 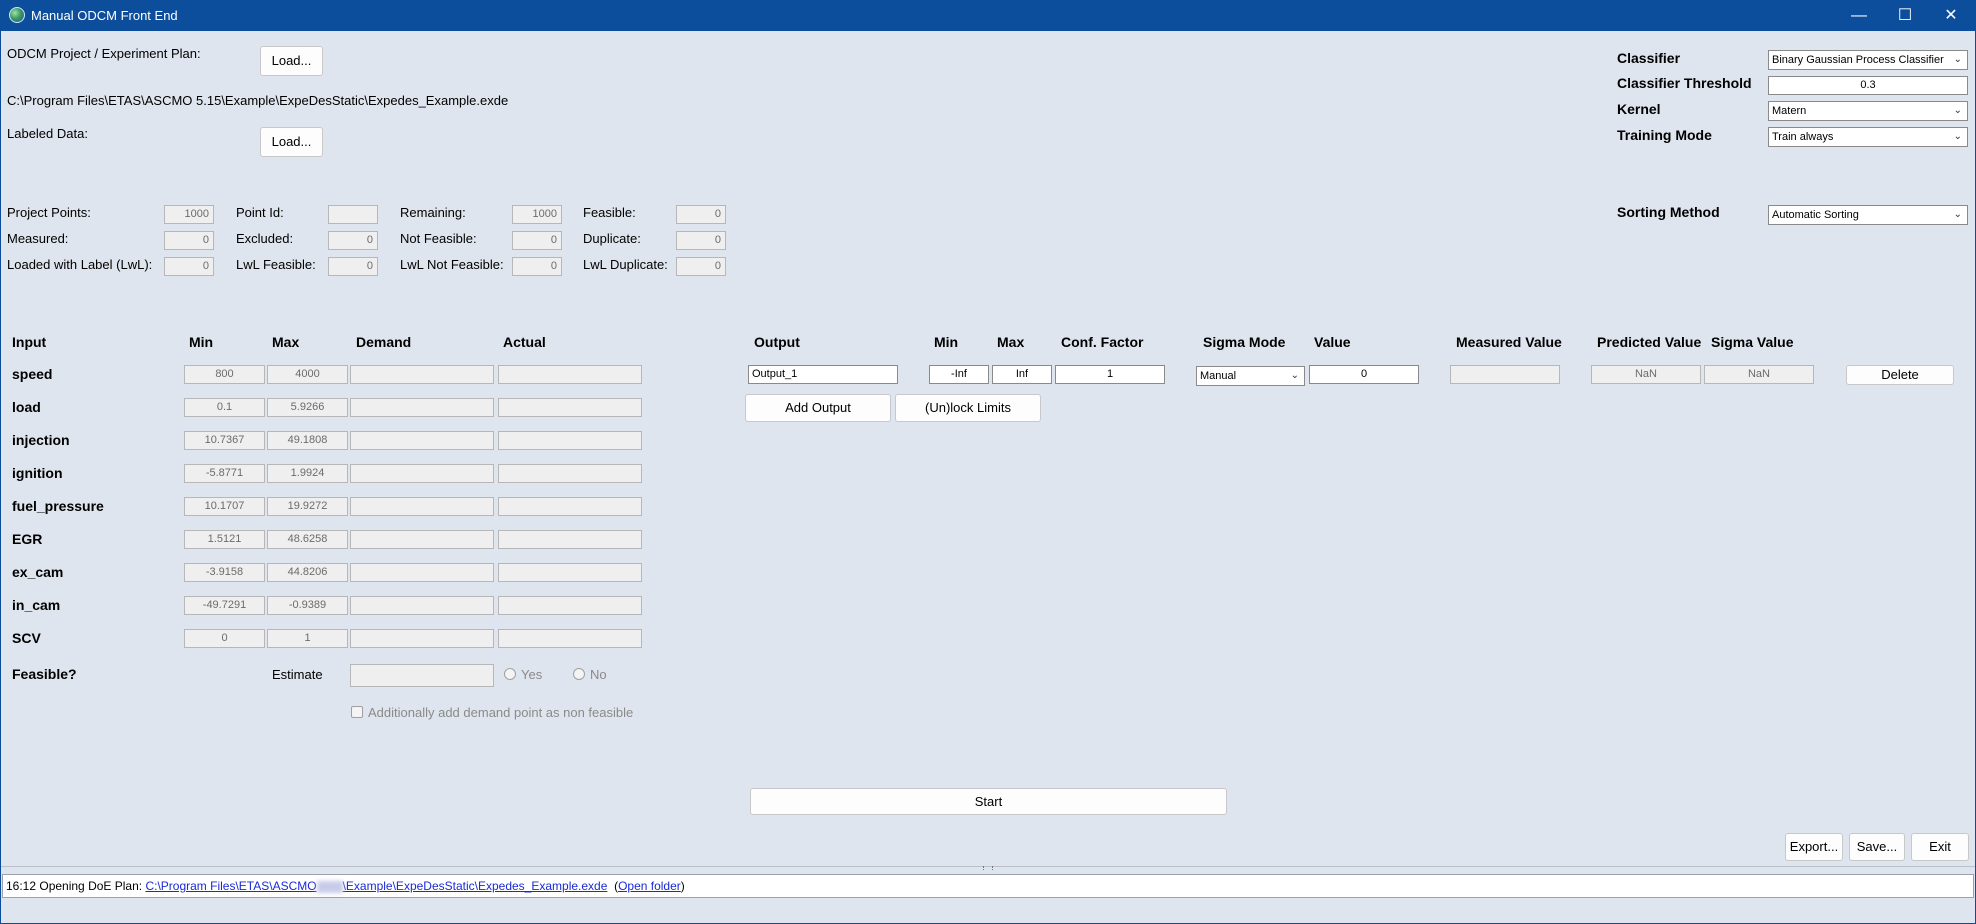 I want to click on input-name: in_cam, so click(x=36, y=605).